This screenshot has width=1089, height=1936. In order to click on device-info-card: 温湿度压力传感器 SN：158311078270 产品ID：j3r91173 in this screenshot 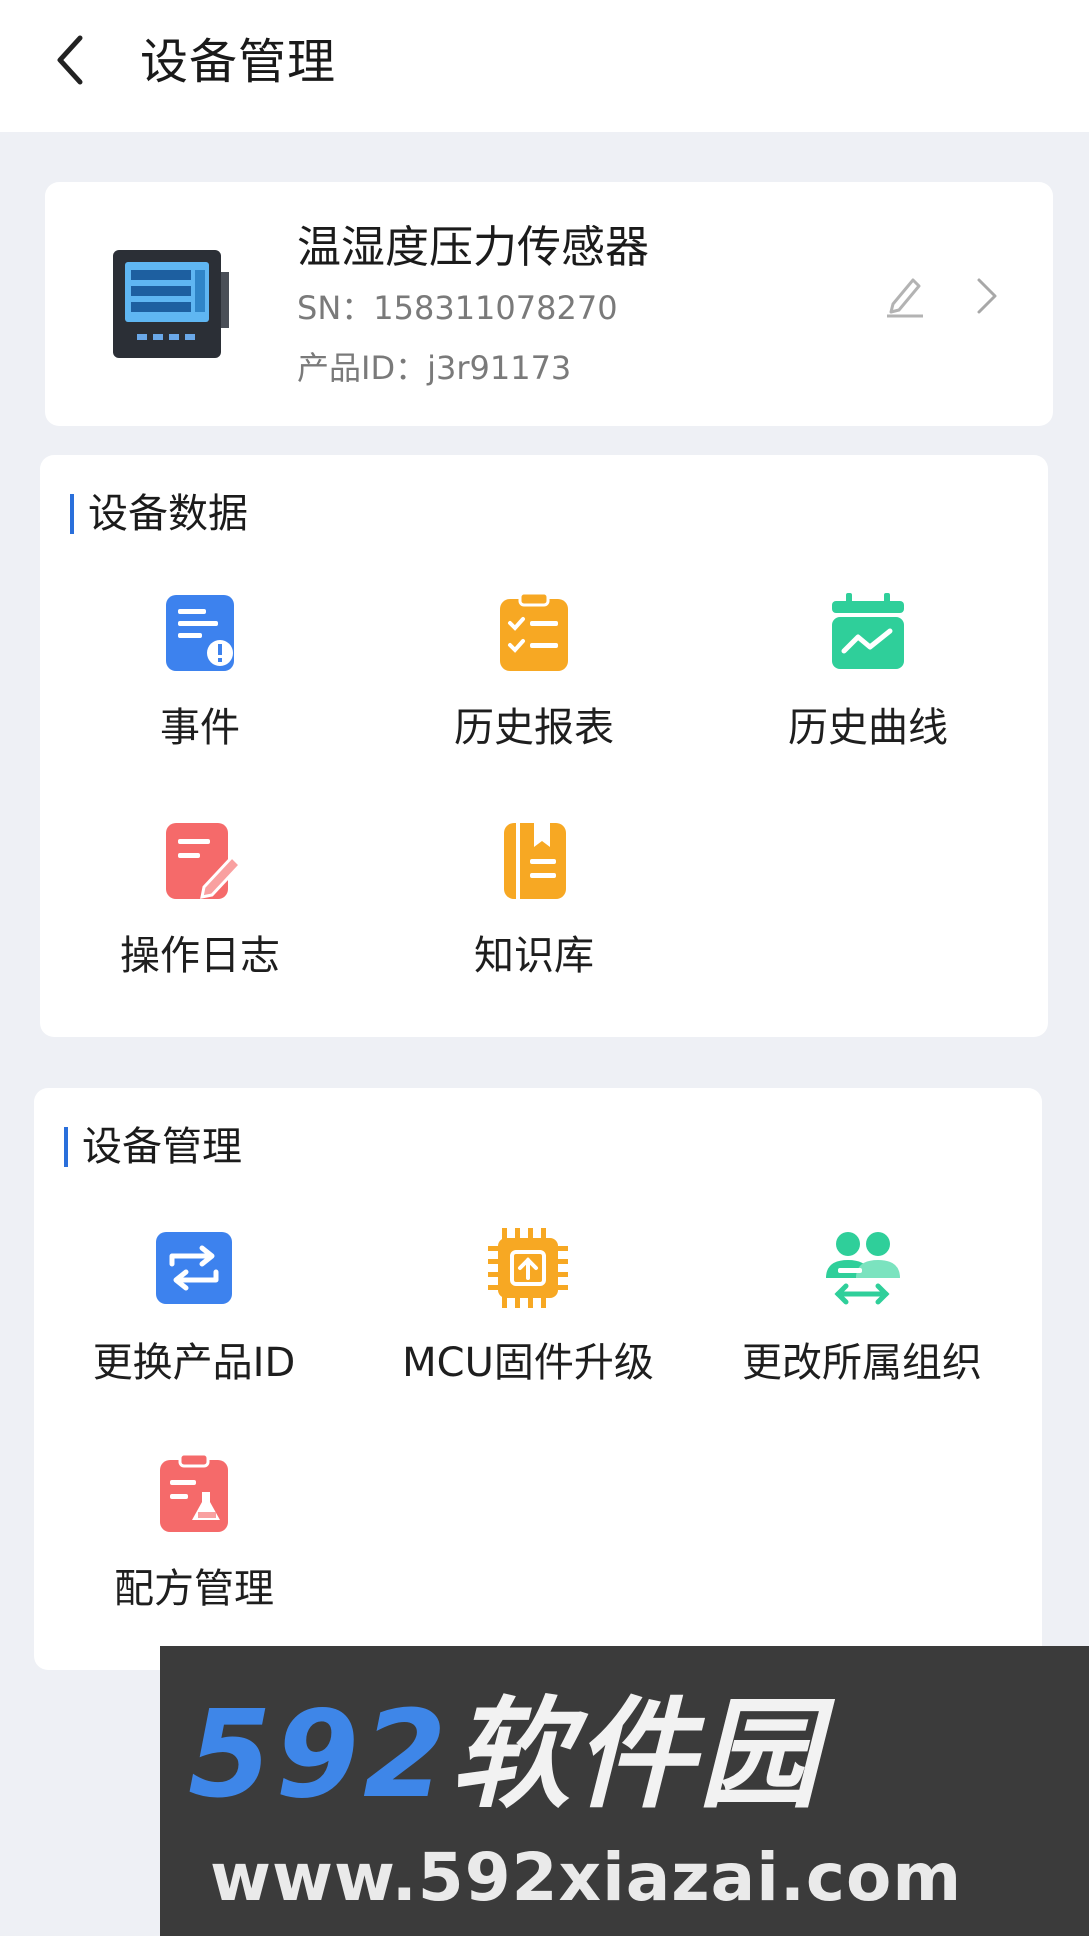, I will do `click(549, 304)`.